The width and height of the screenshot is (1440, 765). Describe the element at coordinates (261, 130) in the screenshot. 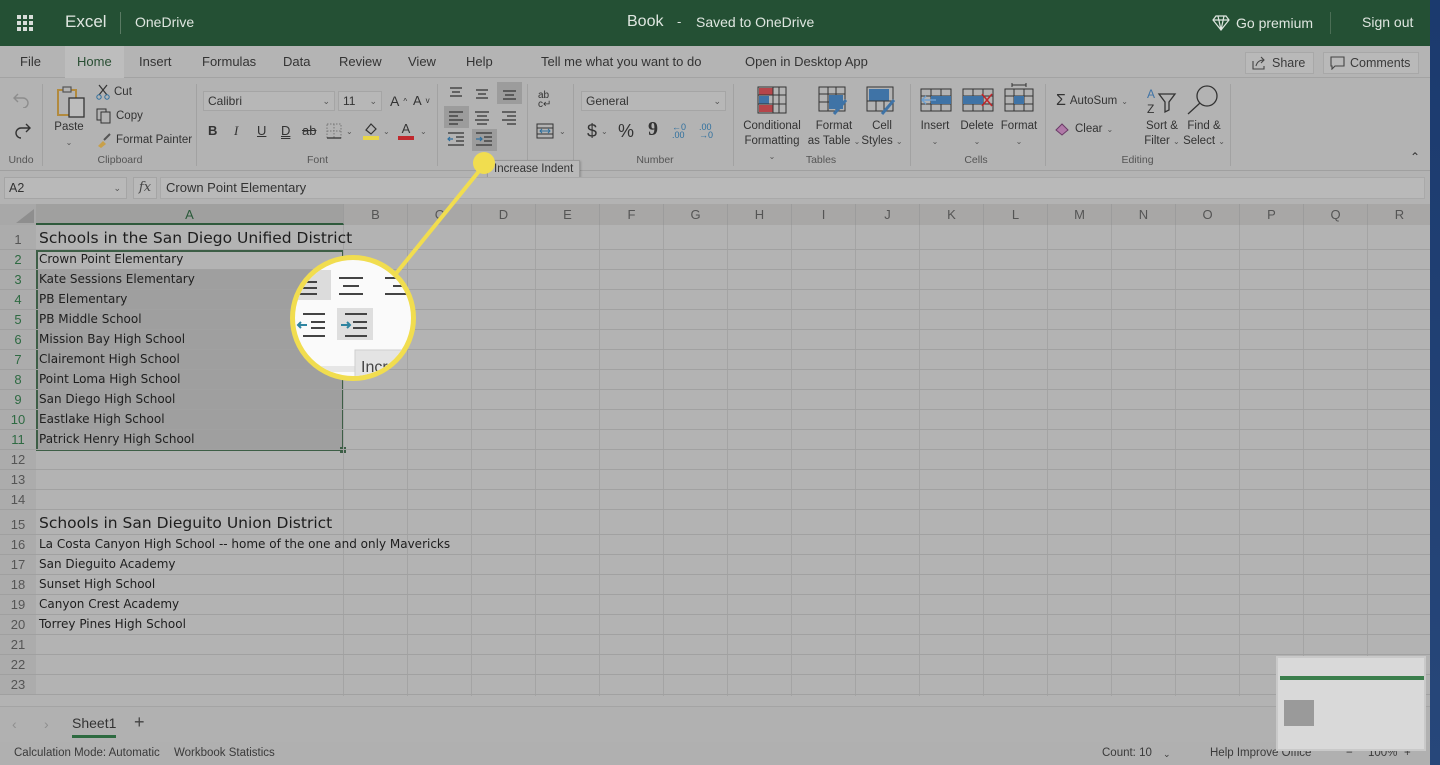

I see `underline-button: U` at that location.